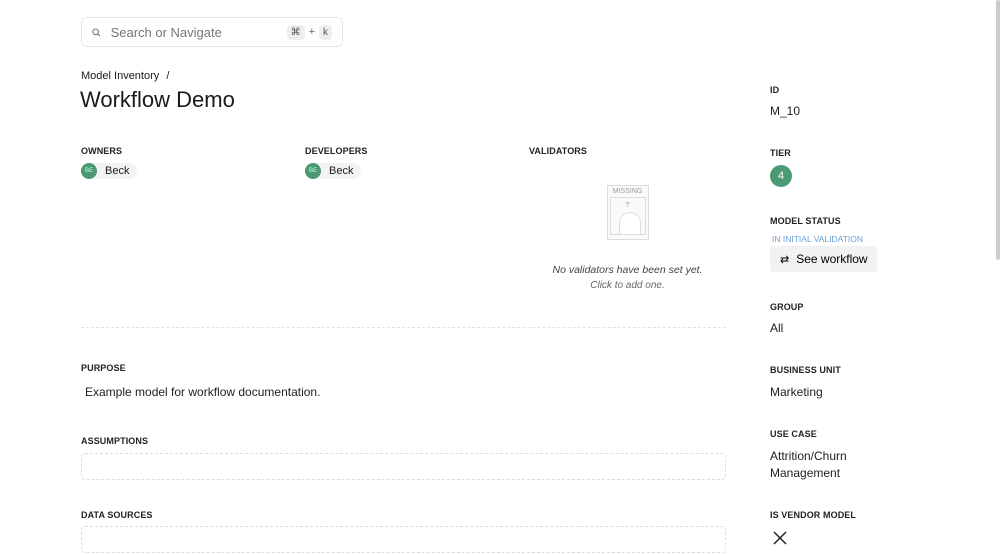 The image size is (1000, 554). I want to click on business-unit-value: Marketing, so click(796, 392).